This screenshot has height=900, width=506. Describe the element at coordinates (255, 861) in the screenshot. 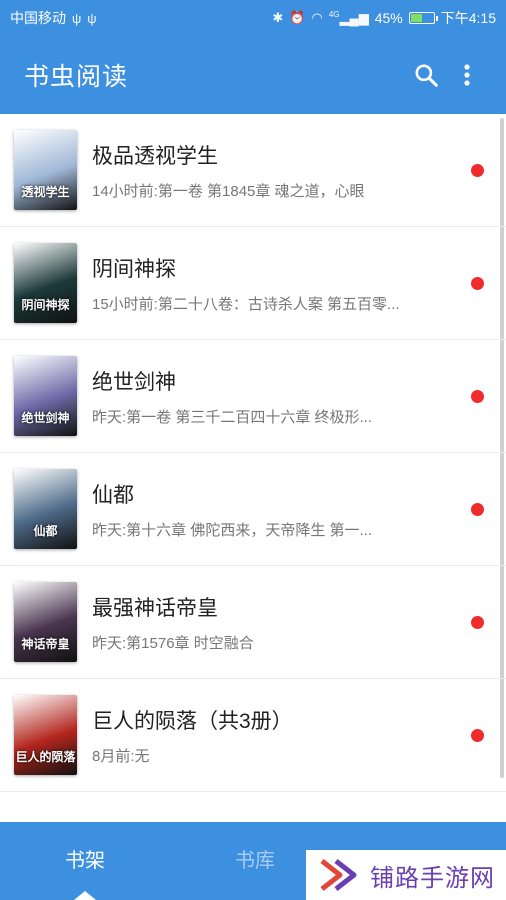

I see `tab-label: 书库` at that location.